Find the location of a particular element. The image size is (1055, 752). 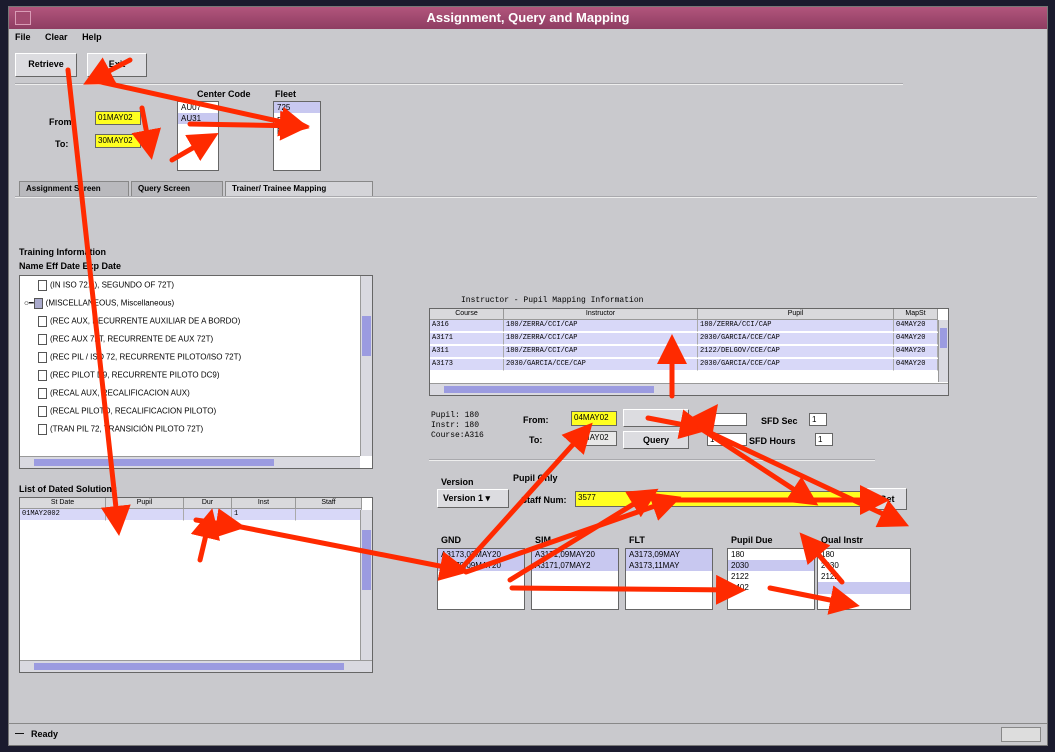

list-item is located at coordinates (864, 588).